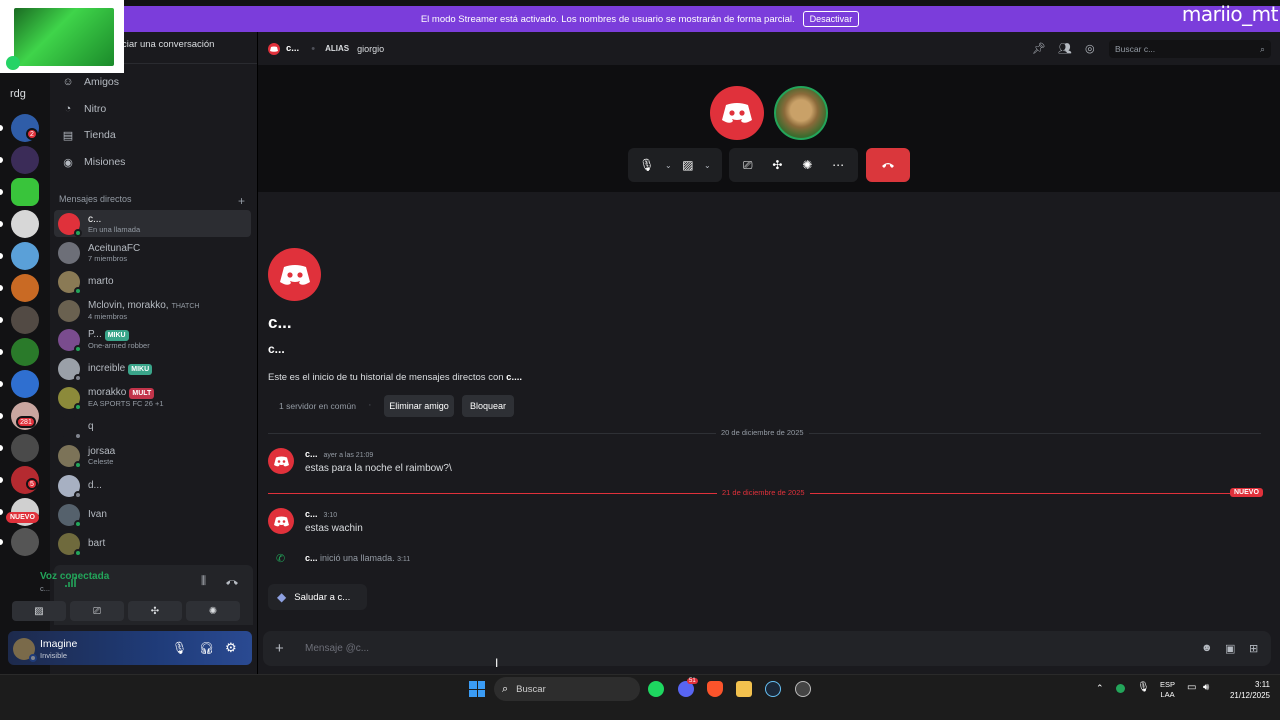  What do you see at coordinates (154, 135) in the screenshot?
I see `nav-shop: ▤ Tienda` at bounding box center [154, 135].